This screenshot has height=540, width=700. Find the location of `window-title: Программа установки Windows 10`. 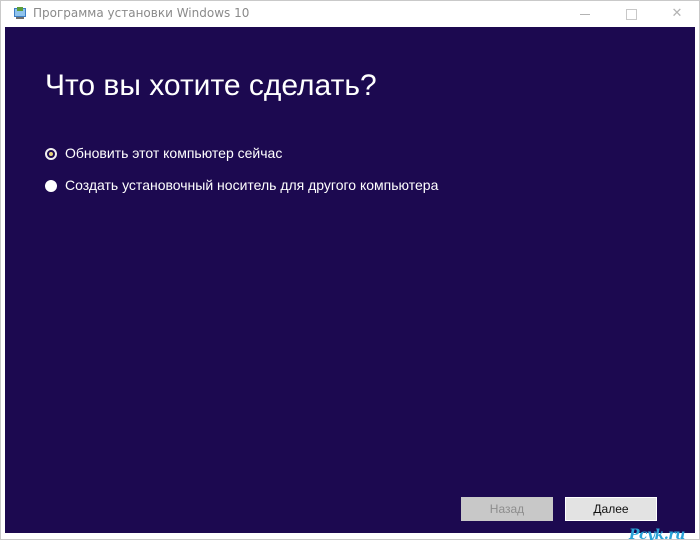

window-title: Программа установки Windows 10 is located at coordinates (141, 13).